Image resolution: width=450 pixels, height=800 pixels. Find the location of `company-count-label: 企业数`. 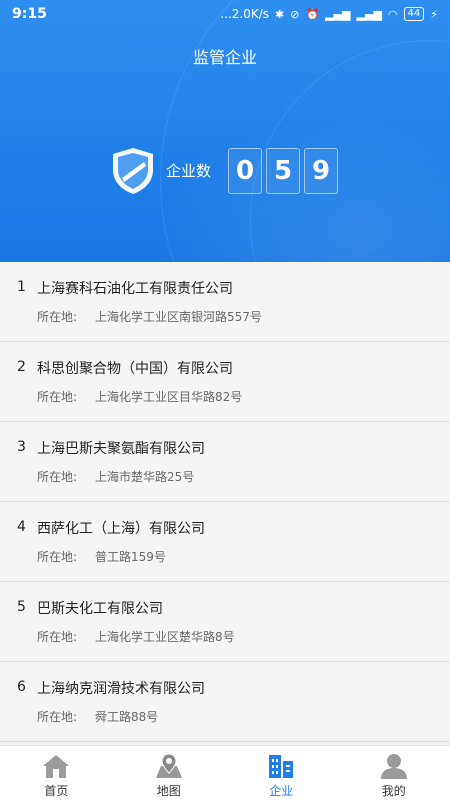

company-count-label: 企业数 is located at coordinates (189, 171).